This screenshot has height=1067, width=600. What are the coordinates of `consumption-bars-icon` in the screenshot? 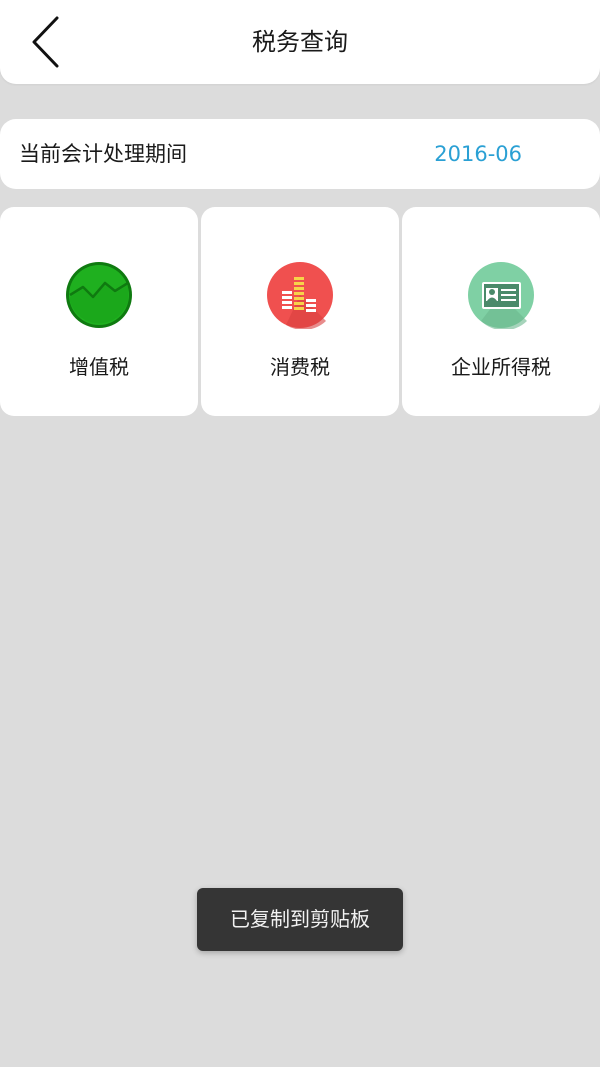 It's located at (300, 295).